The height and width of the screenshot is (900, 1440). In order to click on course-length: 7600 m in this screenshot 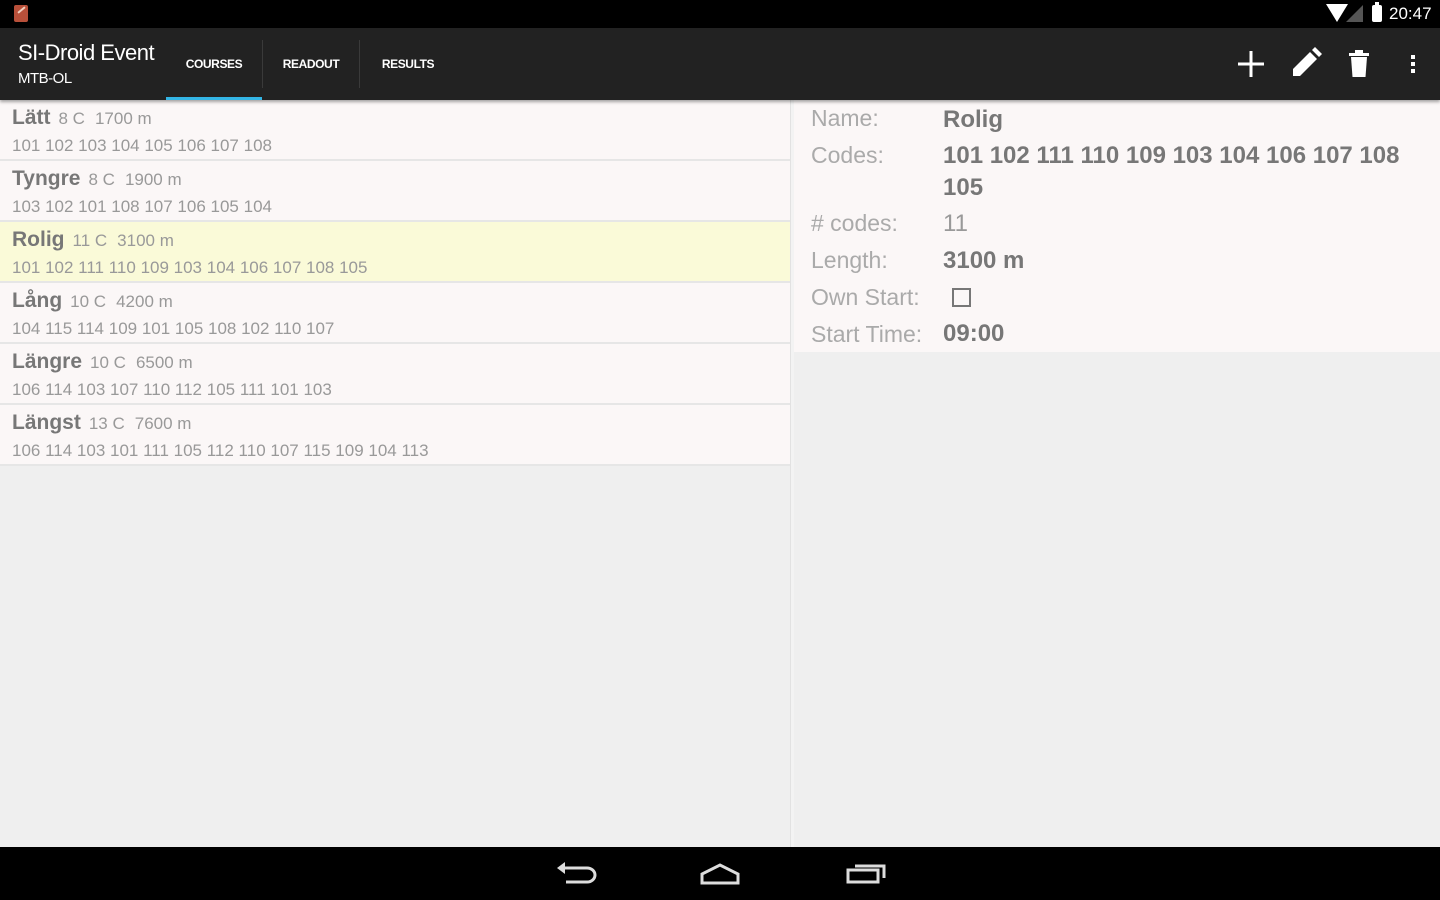, I will do `click(163, 423)`.